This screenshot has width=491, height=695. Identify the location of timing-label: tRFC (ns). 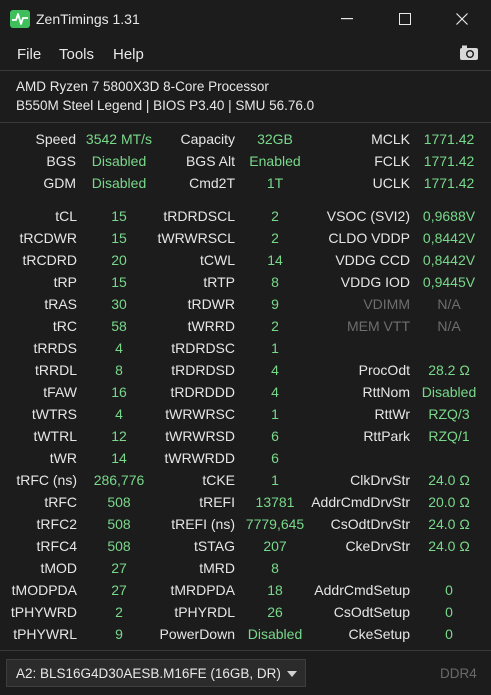
(46, 480).